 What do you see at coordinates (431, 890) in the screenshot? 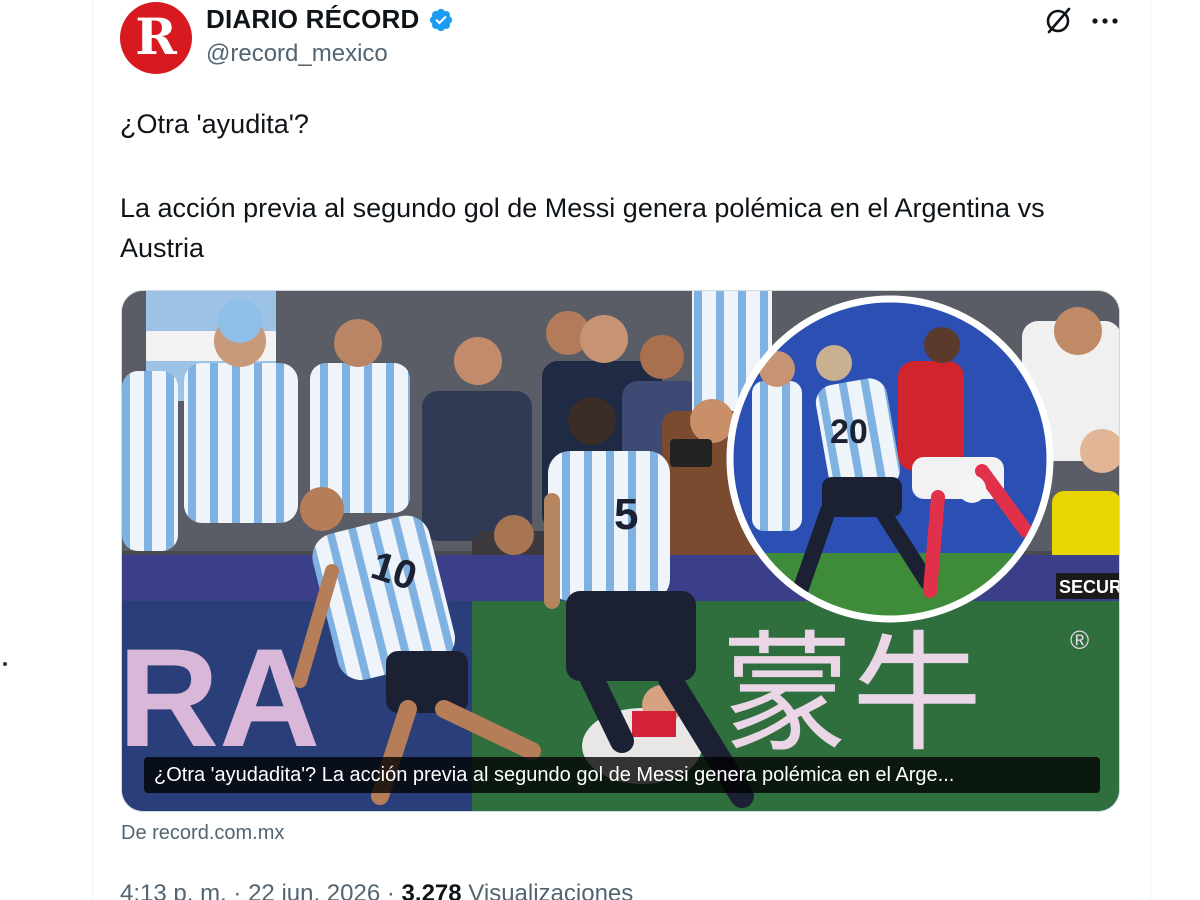
I see `views-count: 3.278` at bounding box center [431, 890].